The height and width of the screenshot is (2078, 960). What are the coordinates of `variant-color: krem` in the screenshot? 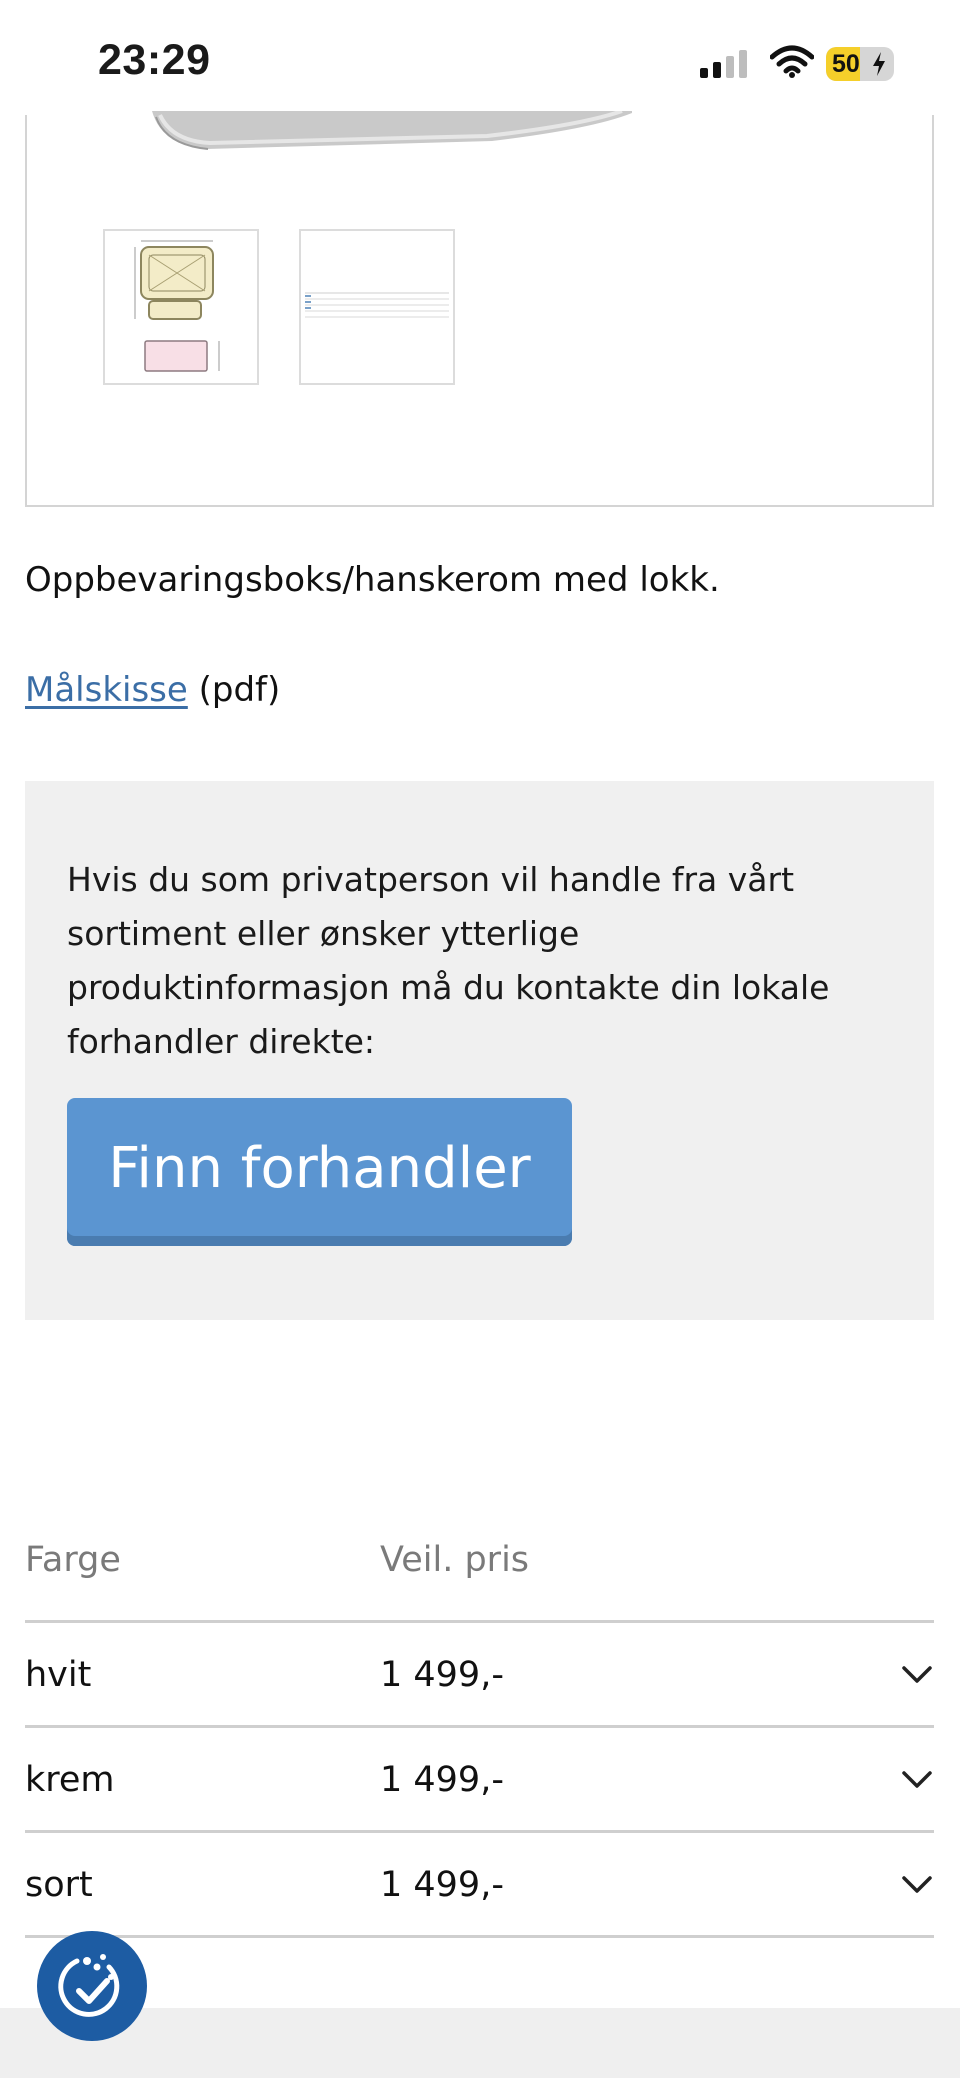 It's located at (70, 1780).